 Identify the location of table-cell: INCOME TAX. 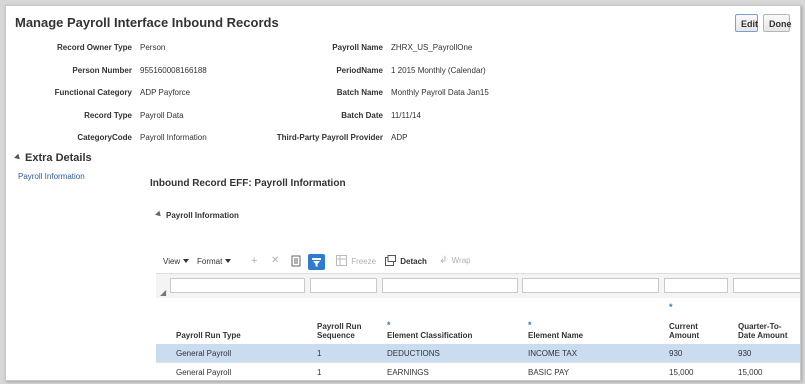
(553, 353).